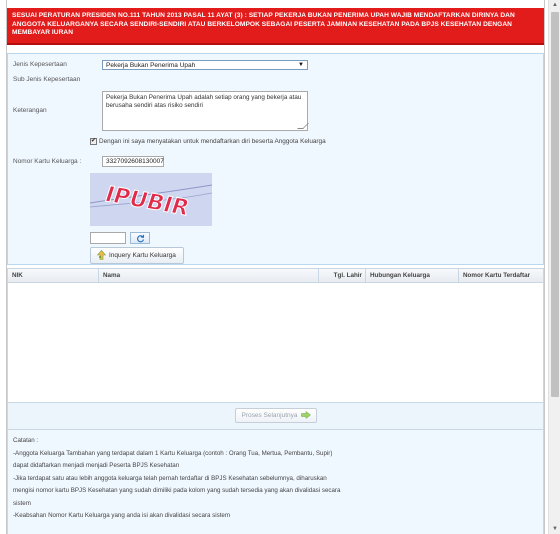  Describe the element at coordinates (501, 276) in the screenshot. I see `col-nomor-kartu: Nomor Kartu Terdaftar` at that location.